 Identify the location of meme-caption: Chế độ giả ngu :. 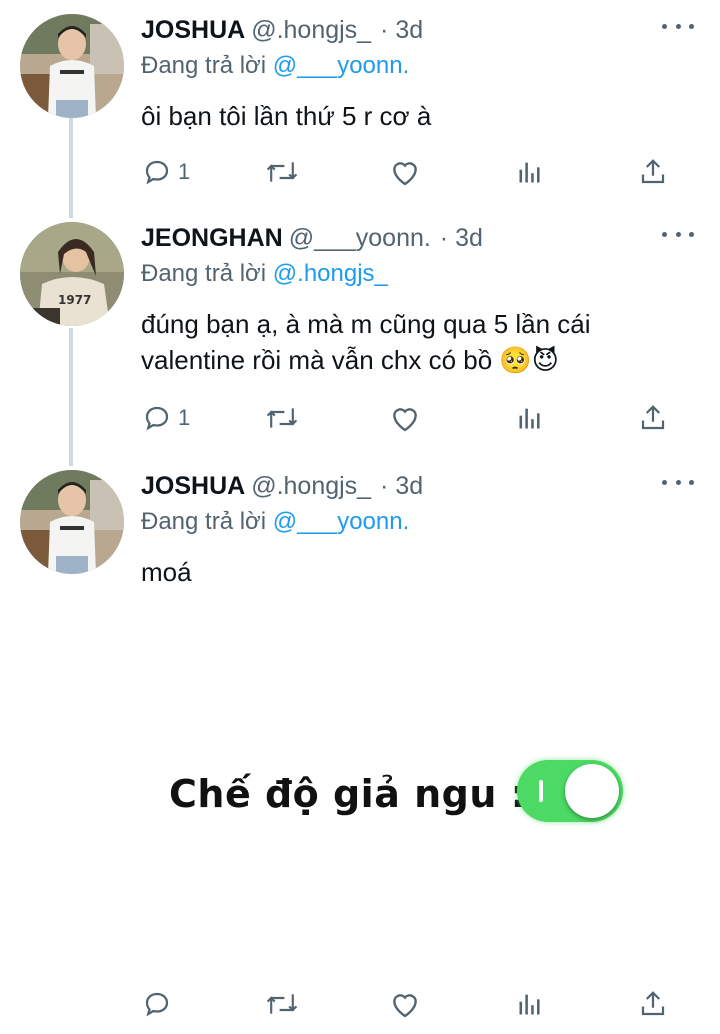
(348, 794).